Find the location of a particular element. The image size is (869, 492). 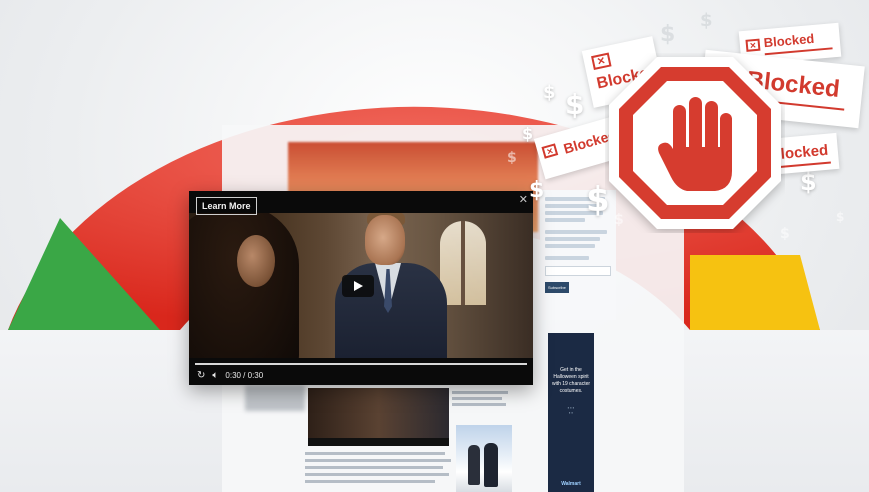

volume-icon: 🔈︎ is located at coordinates (215, 375).